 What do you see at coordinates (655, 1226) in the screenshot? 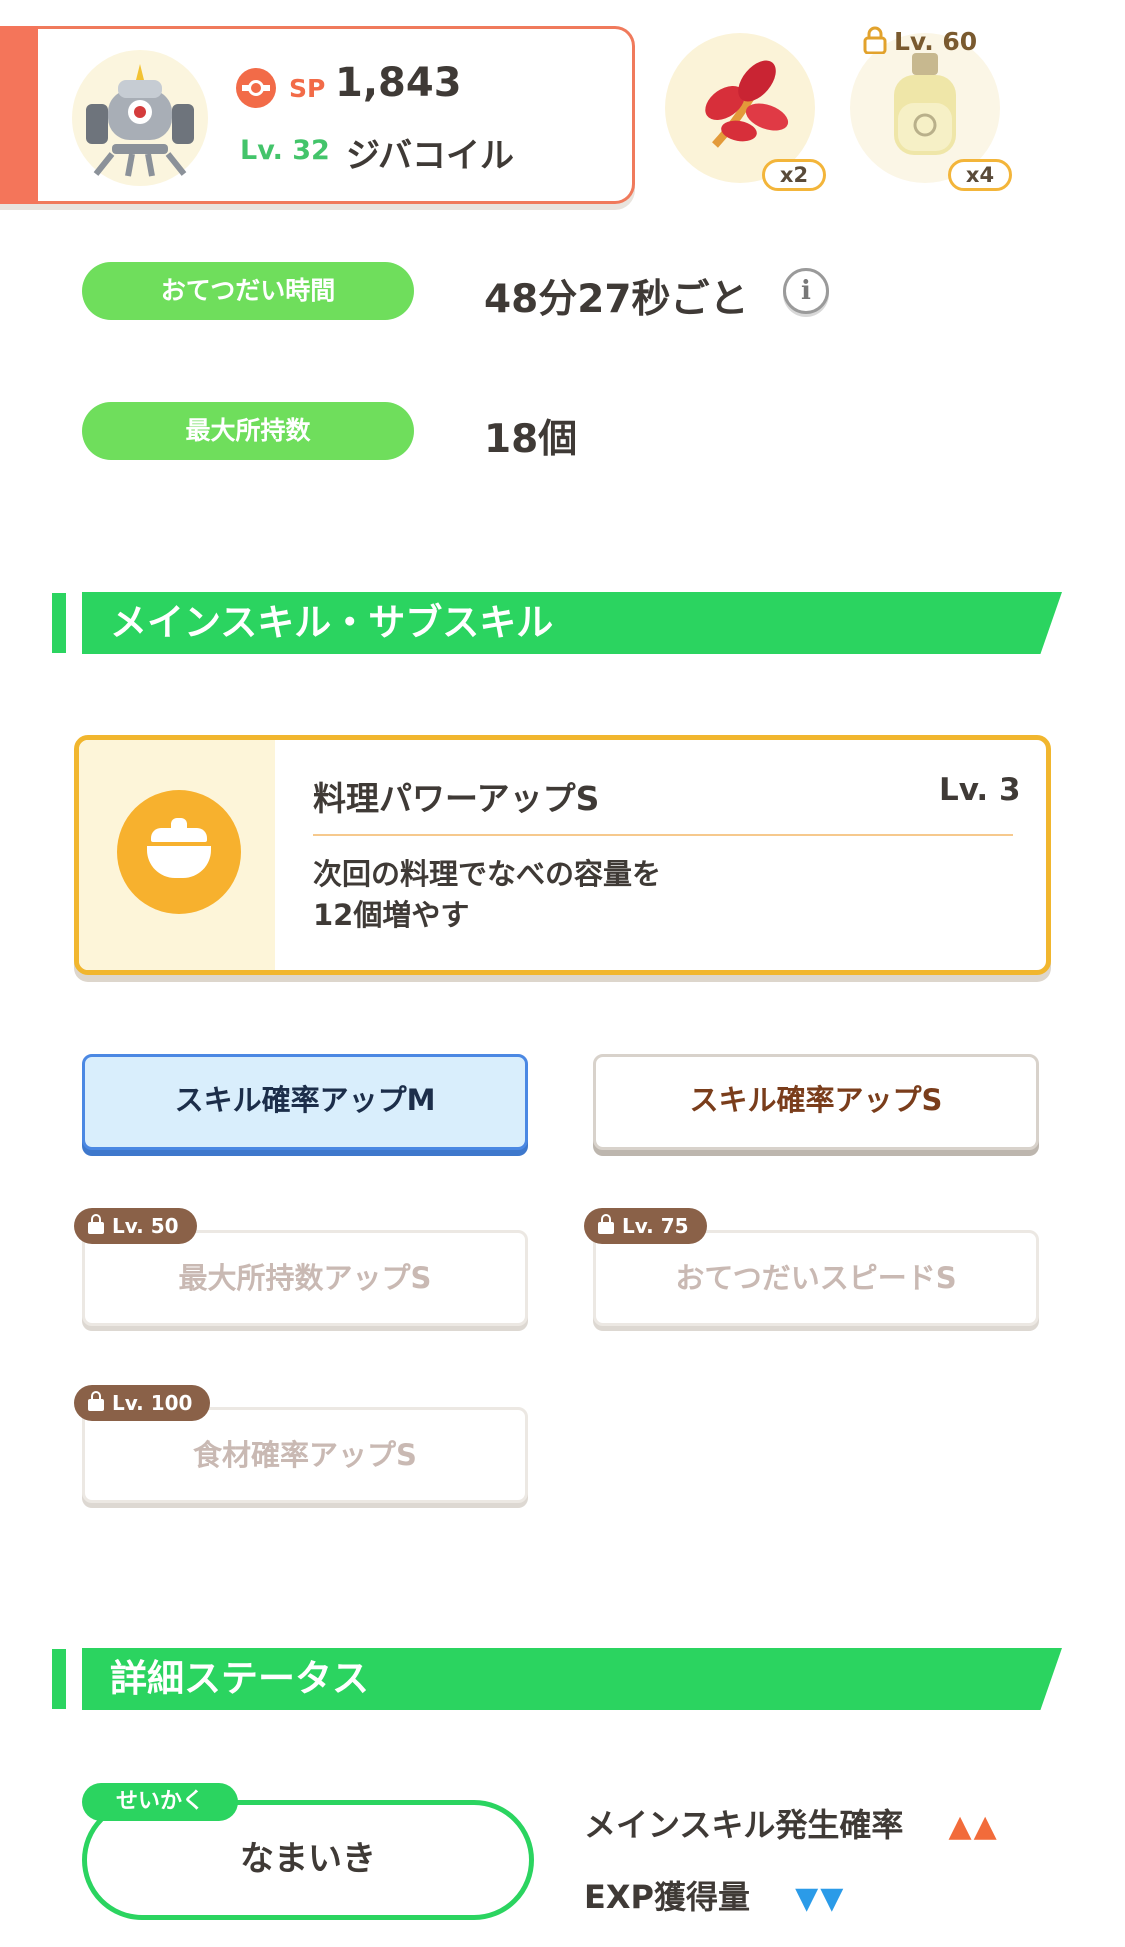
I see `unlock-level-text: Lv. 75` at bounding box center [655, 1226].